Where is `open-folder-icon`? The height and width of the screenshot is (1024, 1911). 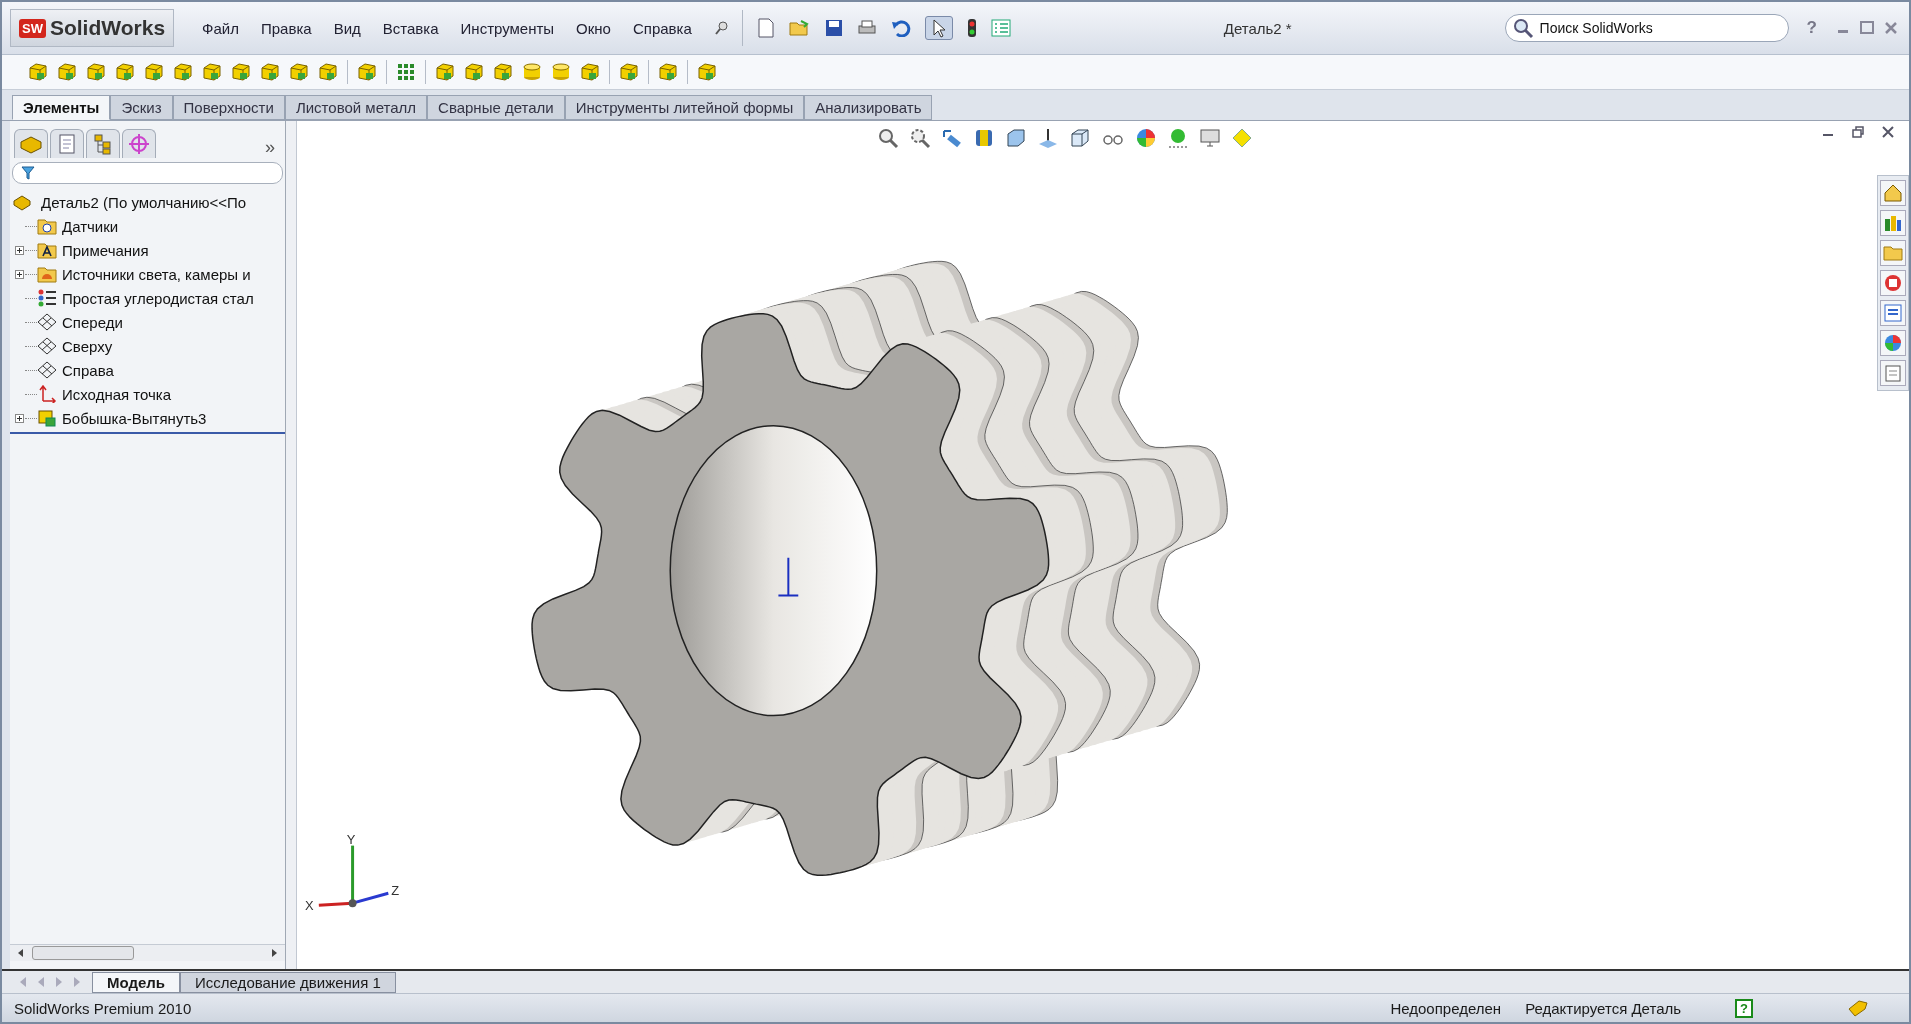
open-folder-icon is located at coordinates (799, 28).